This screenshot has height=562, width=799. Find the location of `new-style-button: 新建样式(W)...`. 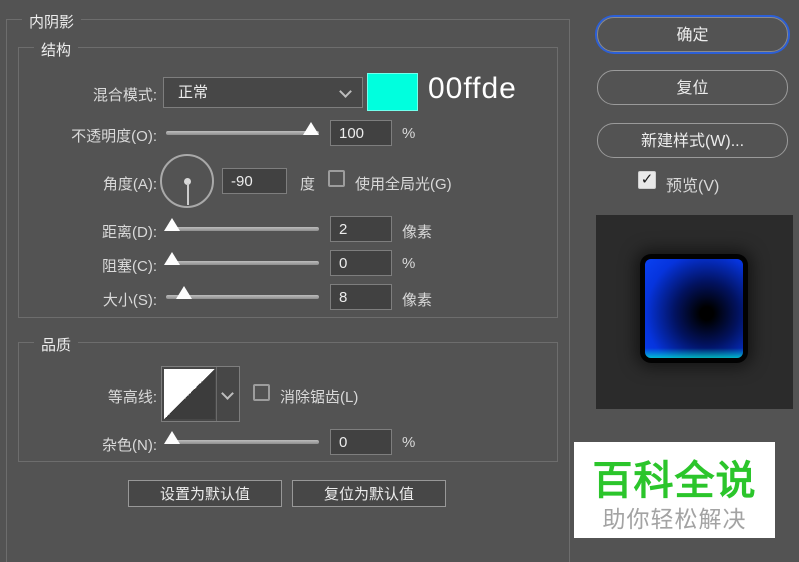

new-style-button: 新建样式(W)... is located at coordinates (692, 140).